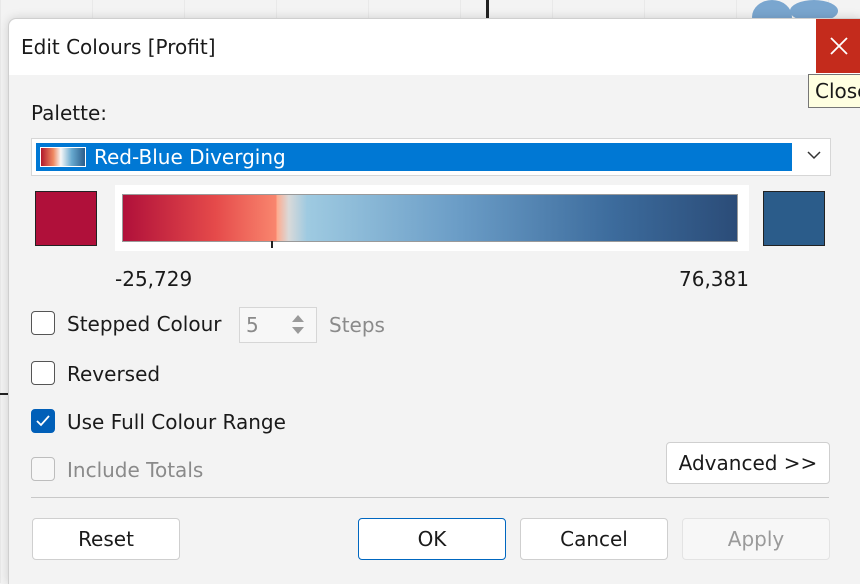 The width and height of the screenshot is (860, 584). I want to click on start-colour-swatch, so click(66, 218).